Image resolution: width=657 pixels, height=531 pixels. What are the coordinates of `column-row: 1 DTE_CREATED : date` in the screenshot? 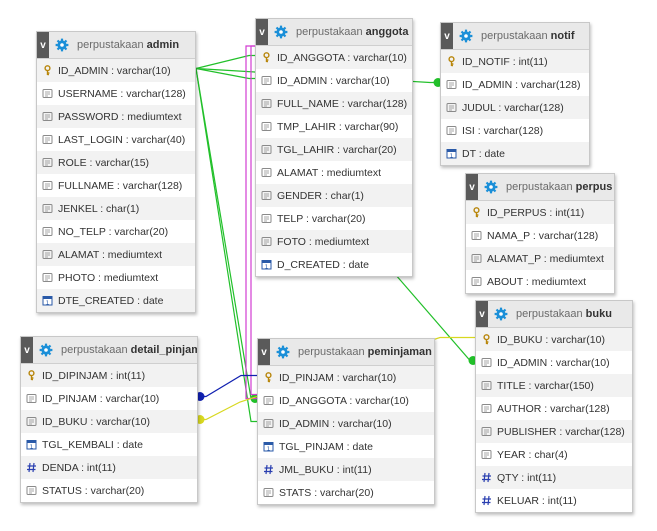 It's located at (116, 300).